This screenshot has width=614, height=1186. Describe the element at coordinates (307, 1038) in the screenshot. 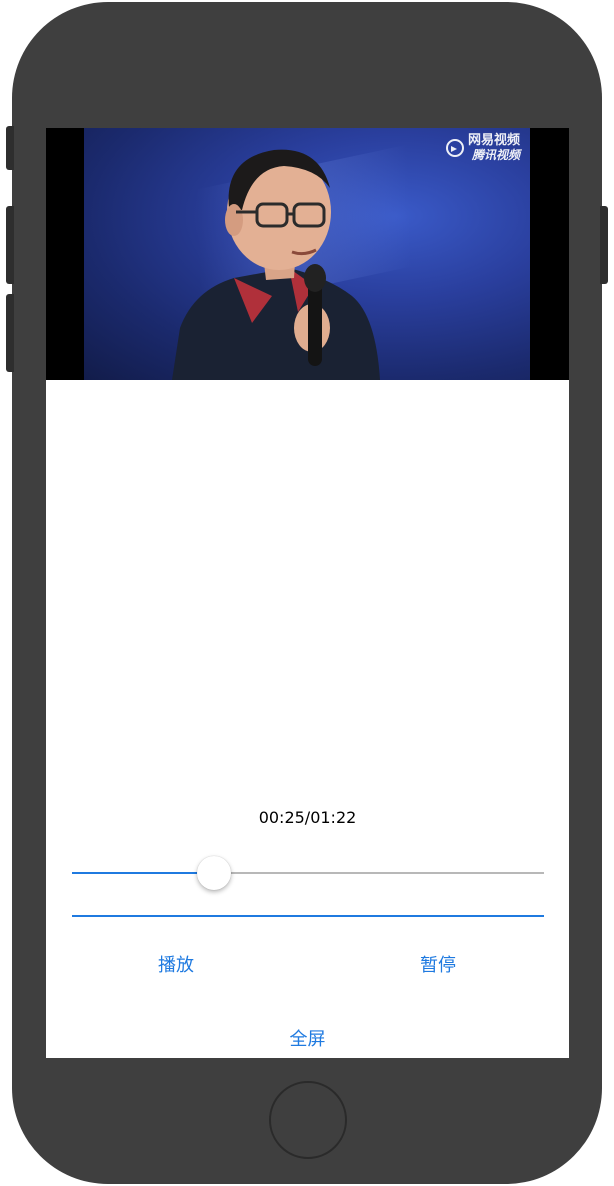

I see `fullscreen-button: 全屏` at that location.